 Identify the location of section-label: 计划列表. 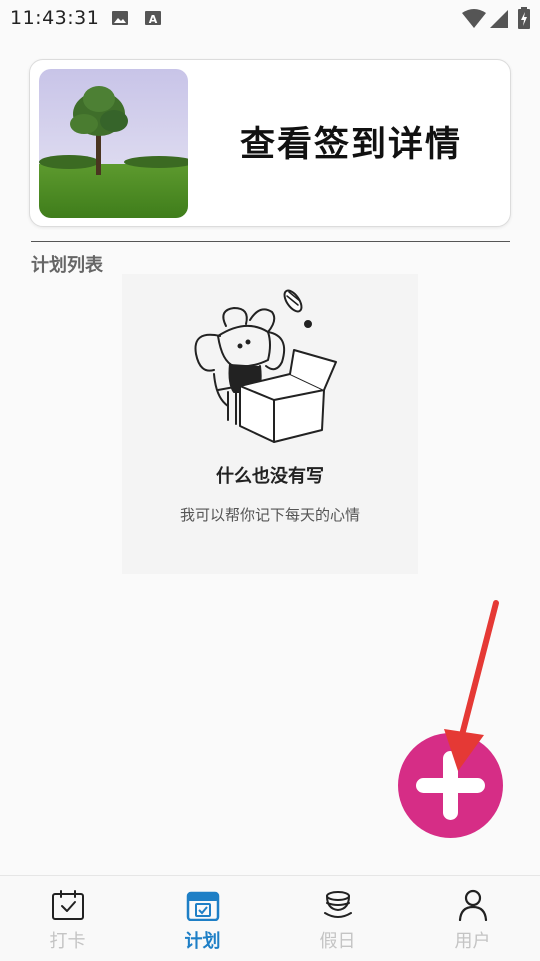
(67, 265).